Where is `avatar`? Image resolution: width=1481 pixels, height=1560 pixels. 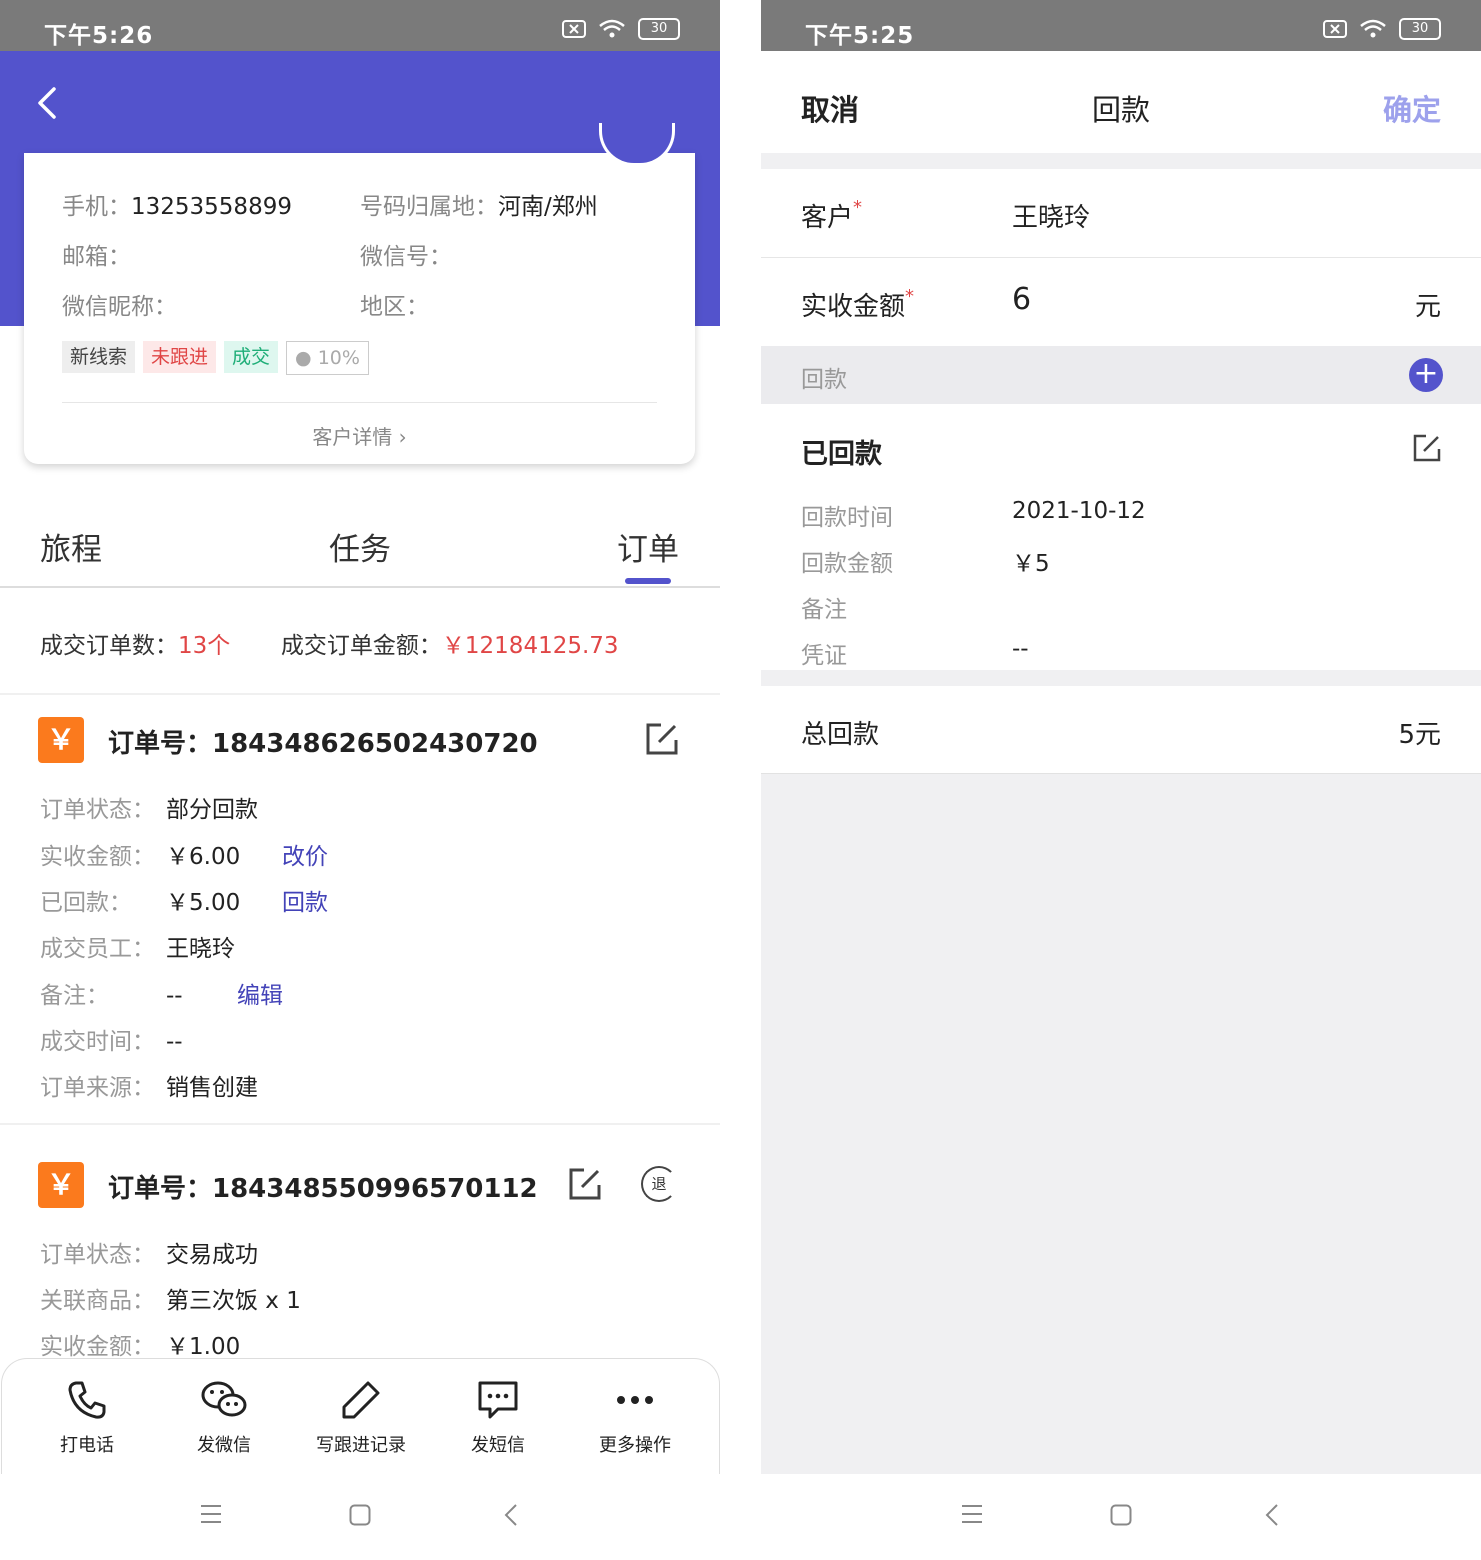
avatar is located at coordinates (637, 144).